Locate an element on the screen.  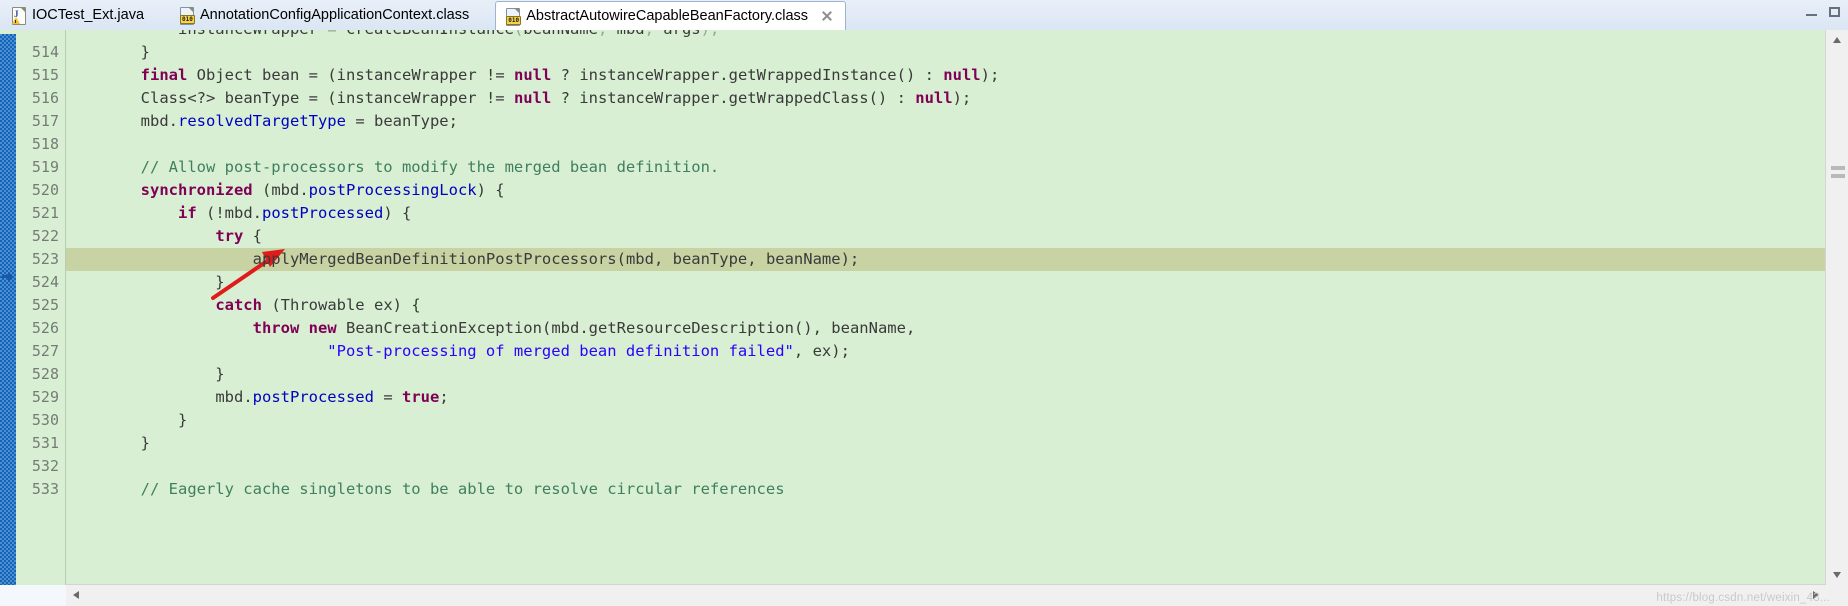
line-number: 519 is located at coordinates (45, 167).